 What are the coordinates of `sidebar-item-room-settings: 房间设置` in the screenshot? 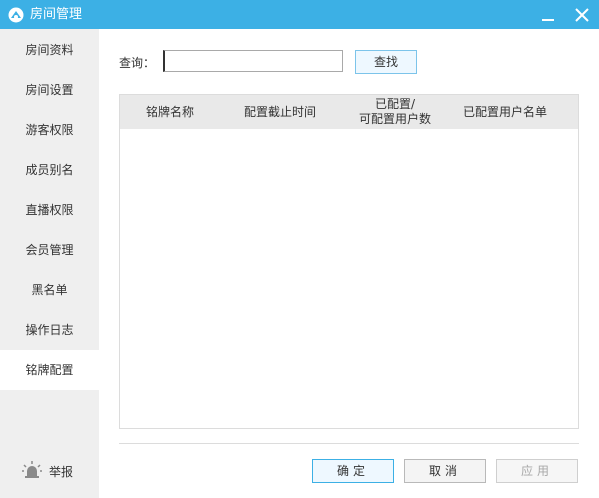 It's located at (49, 90).